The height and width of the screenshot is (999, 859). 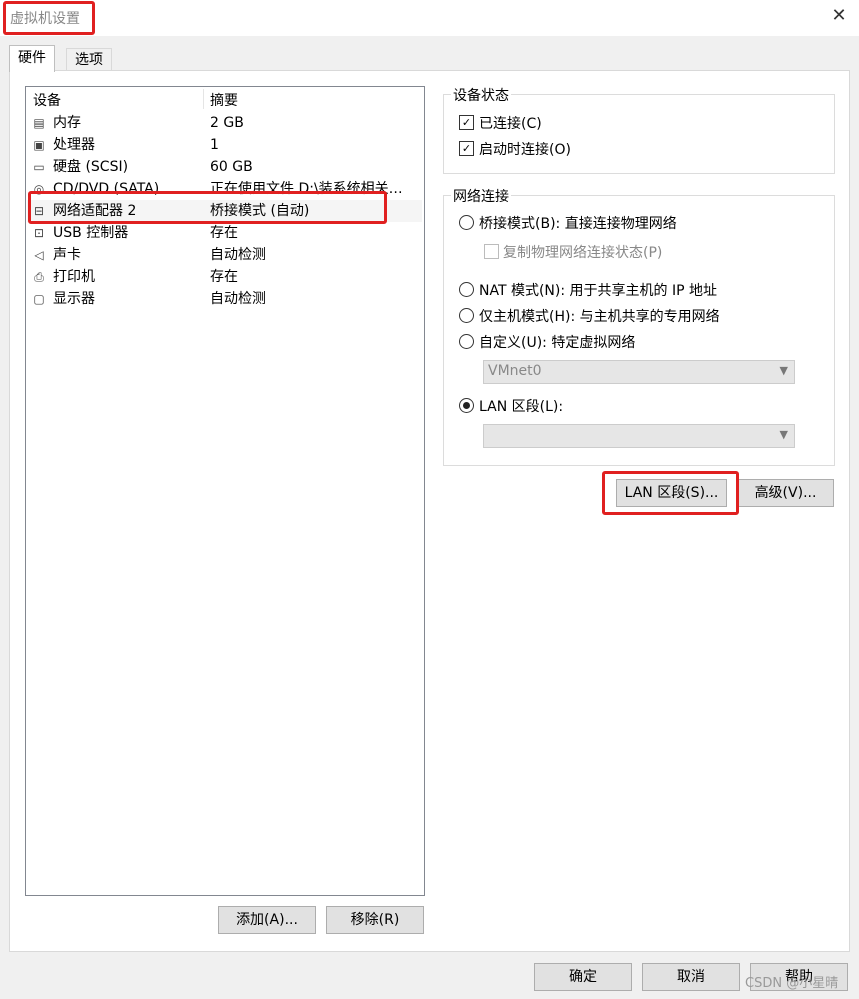 I want to click on replicate-state-label: 复制物理网络连接状态(P), so click(x=582, y=252).